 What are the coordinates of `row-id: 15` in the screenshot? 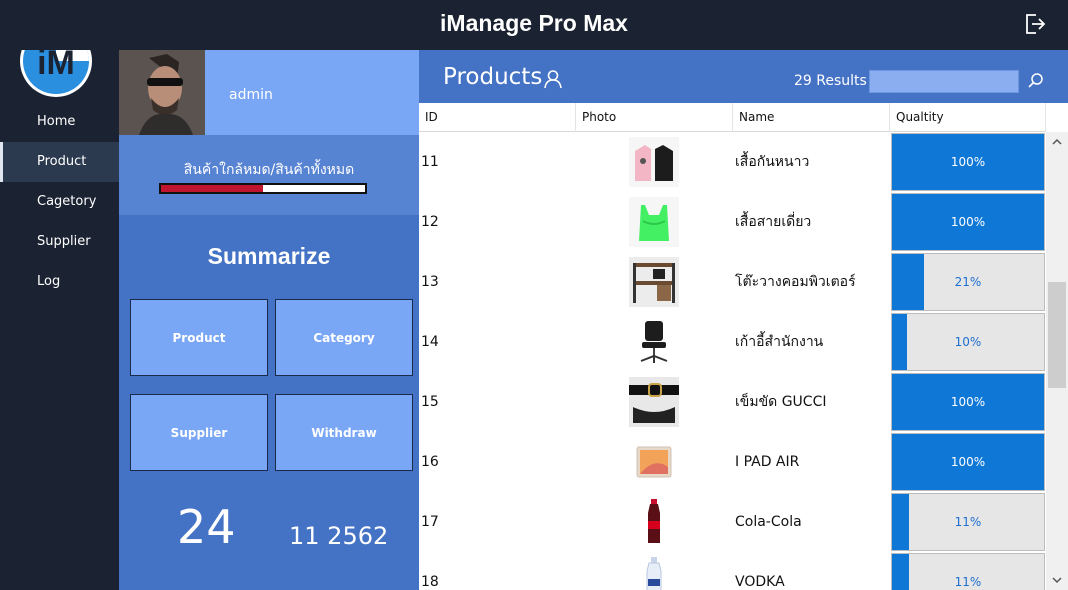 It's located at (430, 402).